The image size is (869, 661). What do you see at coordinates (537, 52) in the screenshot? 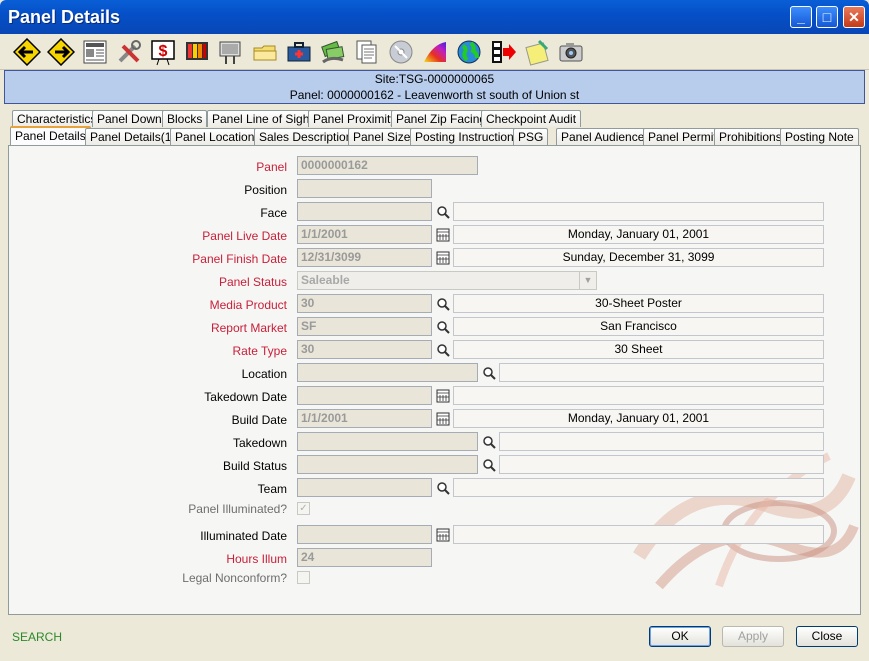
I see `notepad-icon` at bounding box center [537, 52].